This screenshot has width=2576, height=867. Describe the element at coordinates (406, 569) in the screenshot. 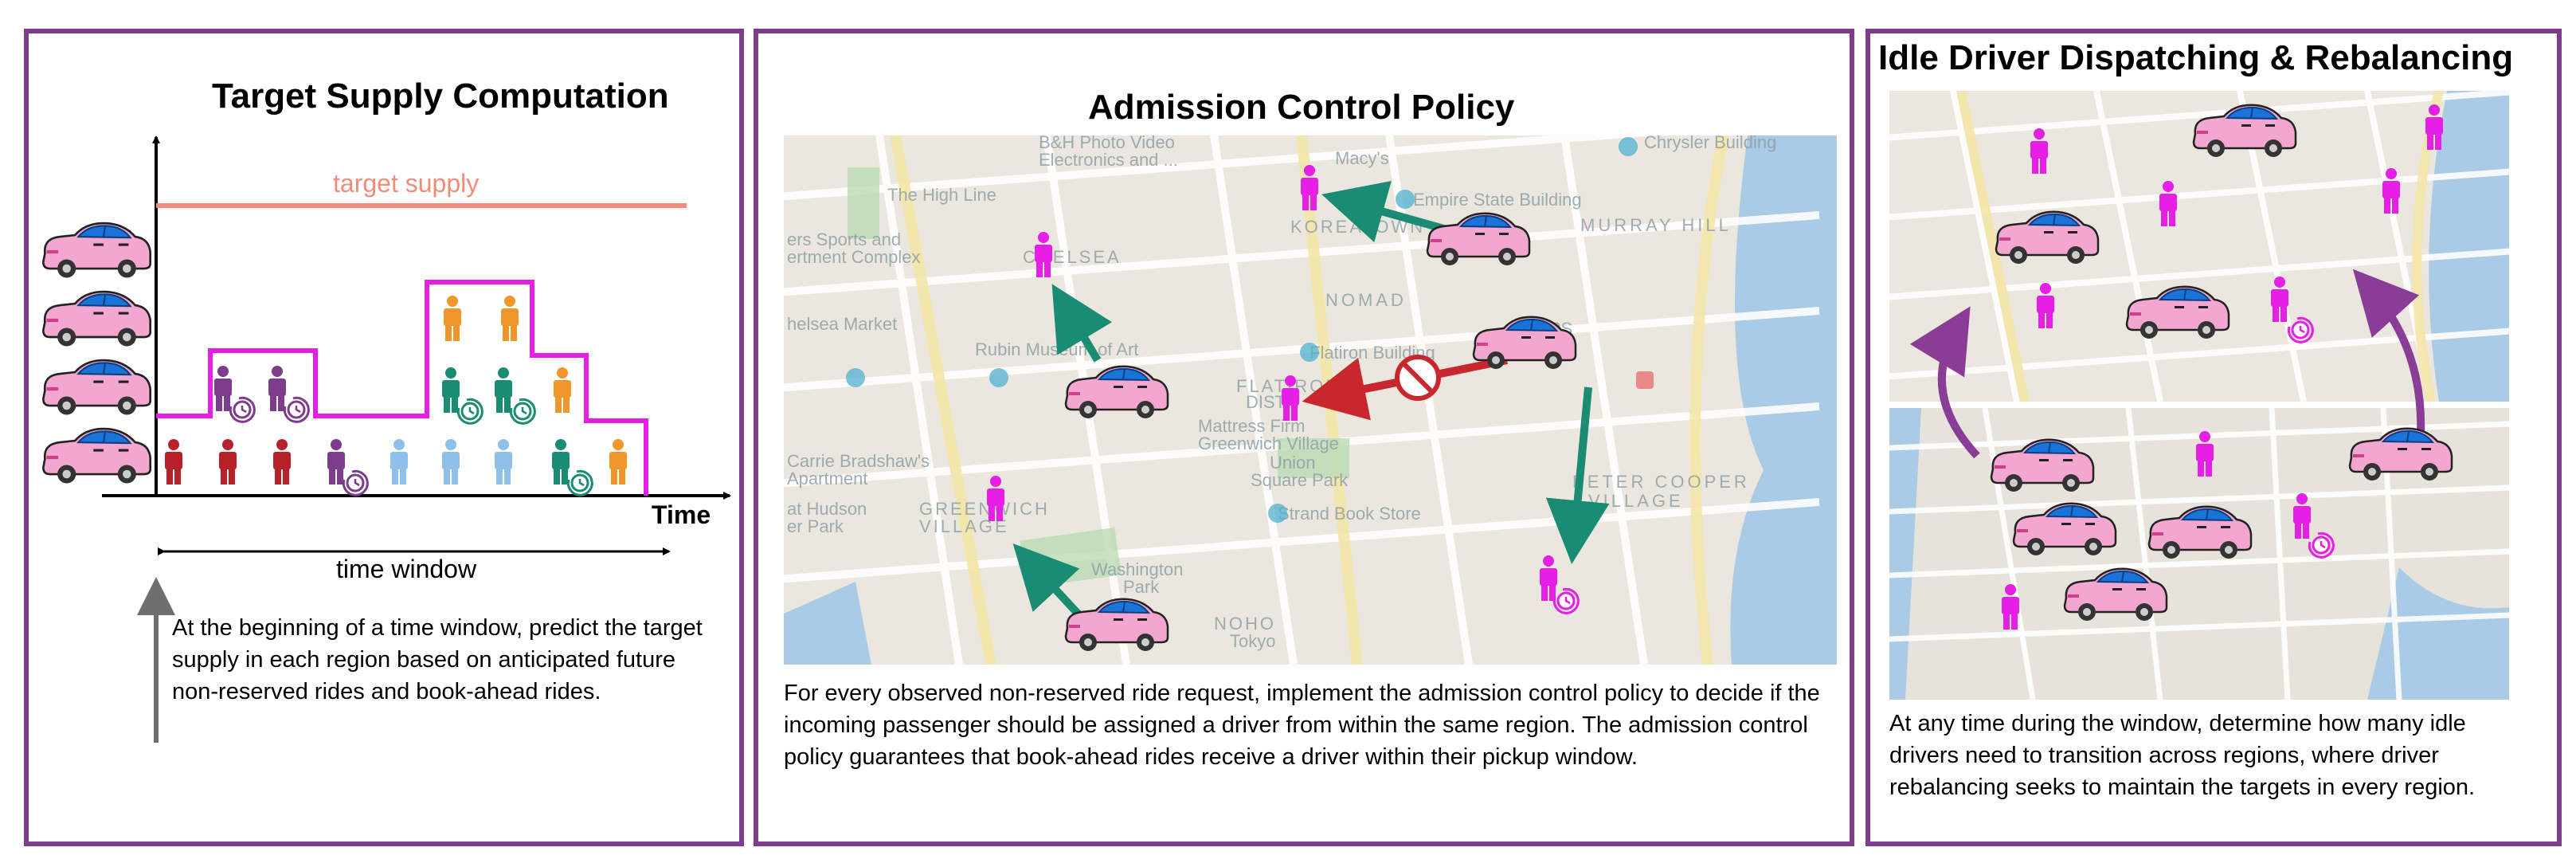

I see `time-window-label: time window` at that location.